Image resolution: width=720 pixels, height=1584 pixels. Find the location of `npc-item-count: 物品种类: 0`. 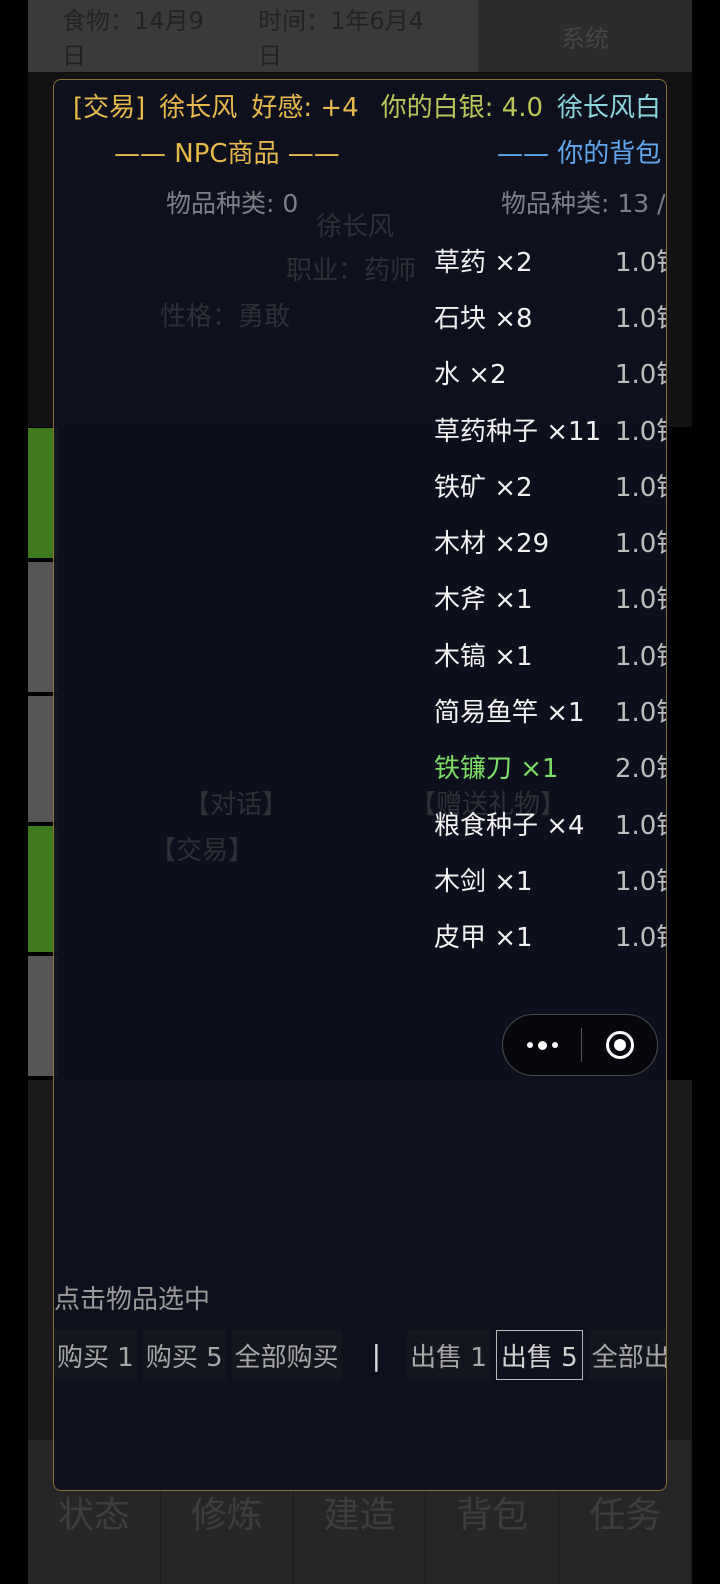

npc-item-count: 物品种类: 0 is located at coordinates (232, 203).